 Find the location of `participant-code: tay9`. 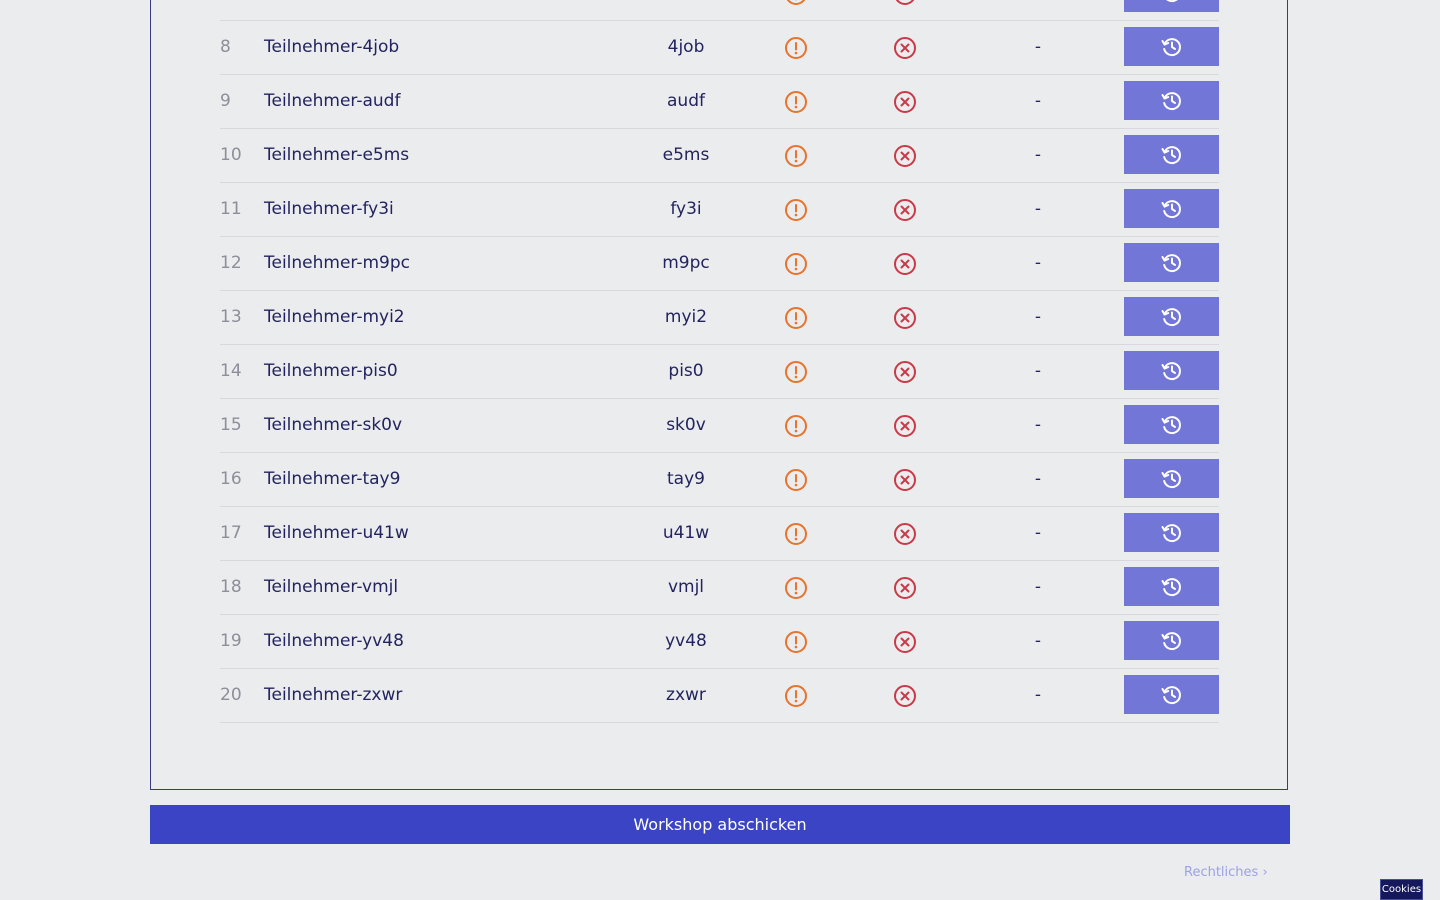

participant-code: tay9 is located at coordinates (686, 479).